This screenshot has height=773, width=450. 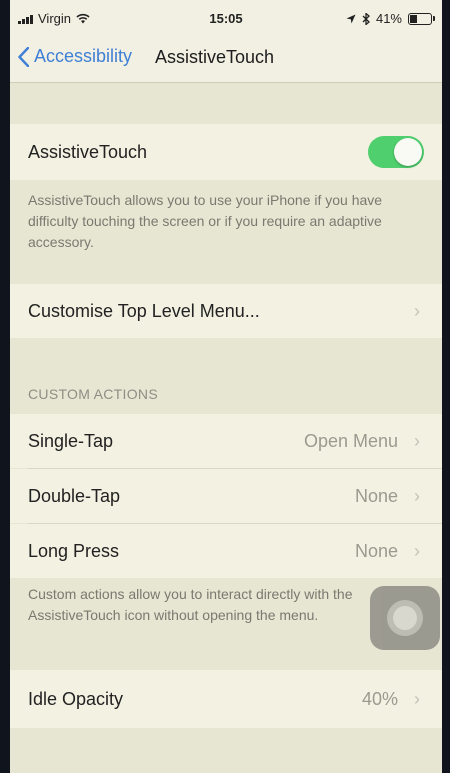 I want to click on assistivetouch-ring-icon, so click(x=405, y=618).